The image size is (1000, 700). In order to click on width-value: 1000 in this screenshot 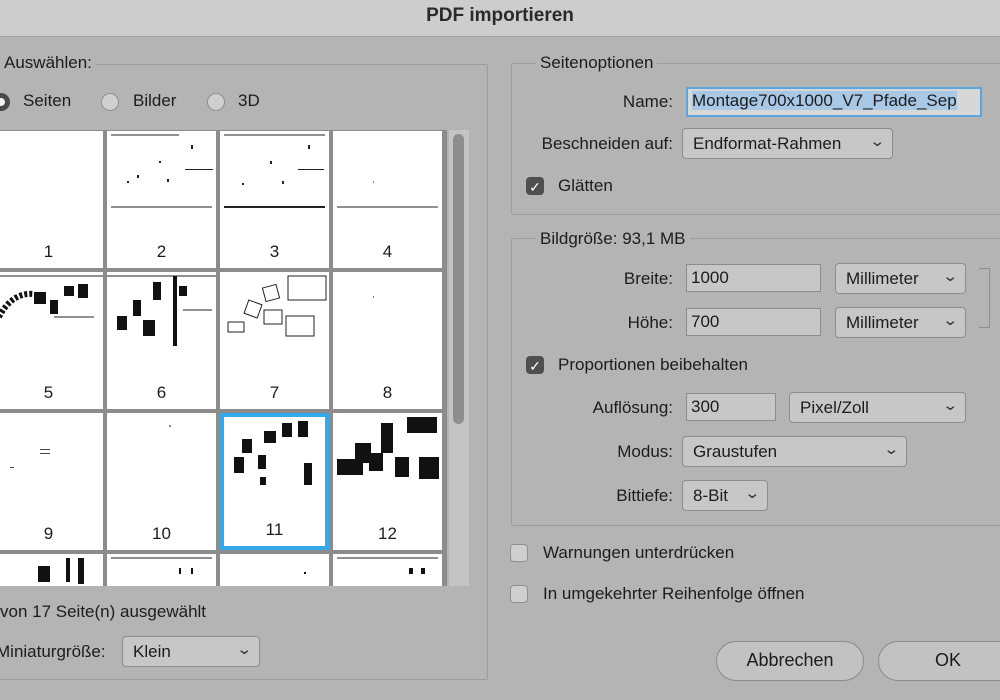, I will do `click(710, 277)`.